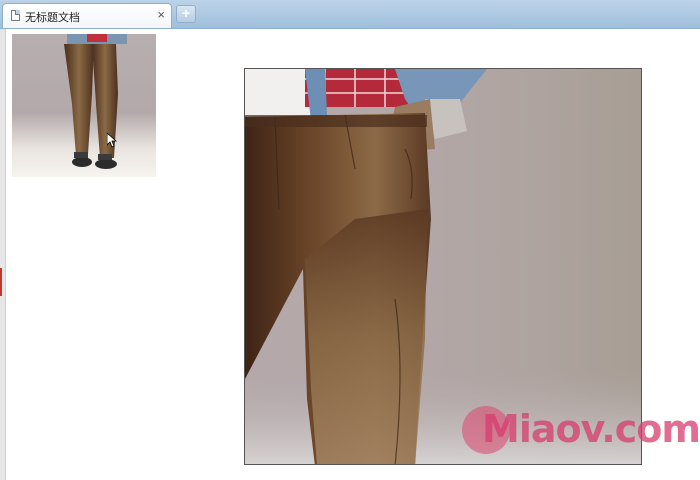 The width and height of the screenshot is (700, 480). What do you see at coordinates (87, 15) in the screenshot?
I see `tab-active: 无标题文档 ×` at bounding box center [87, 15].